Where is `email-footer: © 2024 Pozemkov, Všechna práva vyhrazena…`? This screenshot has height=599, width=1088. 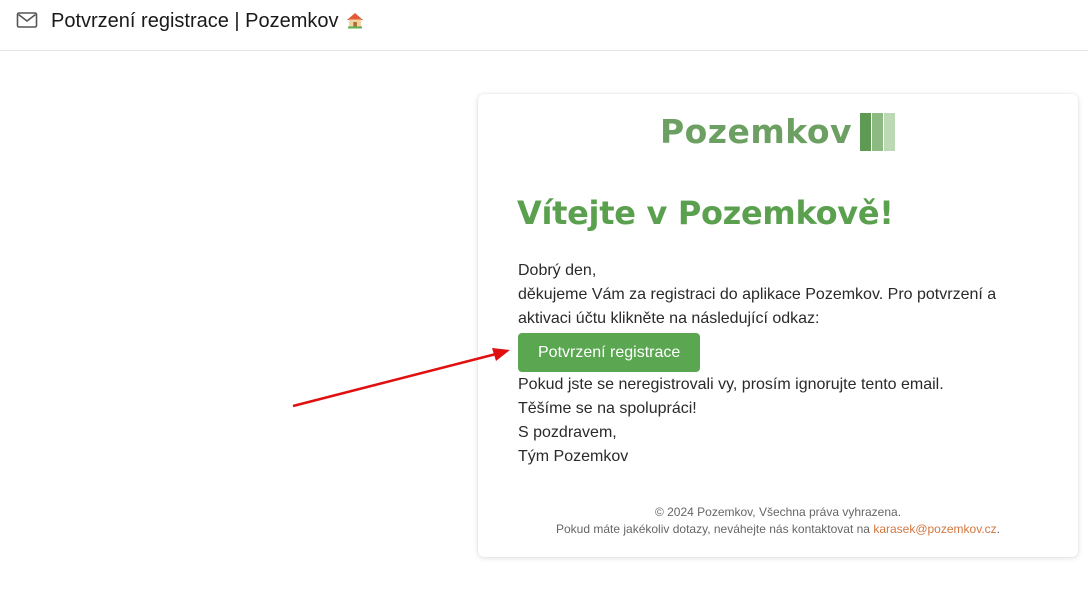
email-footer: © 2024 Pozemkov, Všechna práva vyhrazena… is located at coordinates (778, 521).